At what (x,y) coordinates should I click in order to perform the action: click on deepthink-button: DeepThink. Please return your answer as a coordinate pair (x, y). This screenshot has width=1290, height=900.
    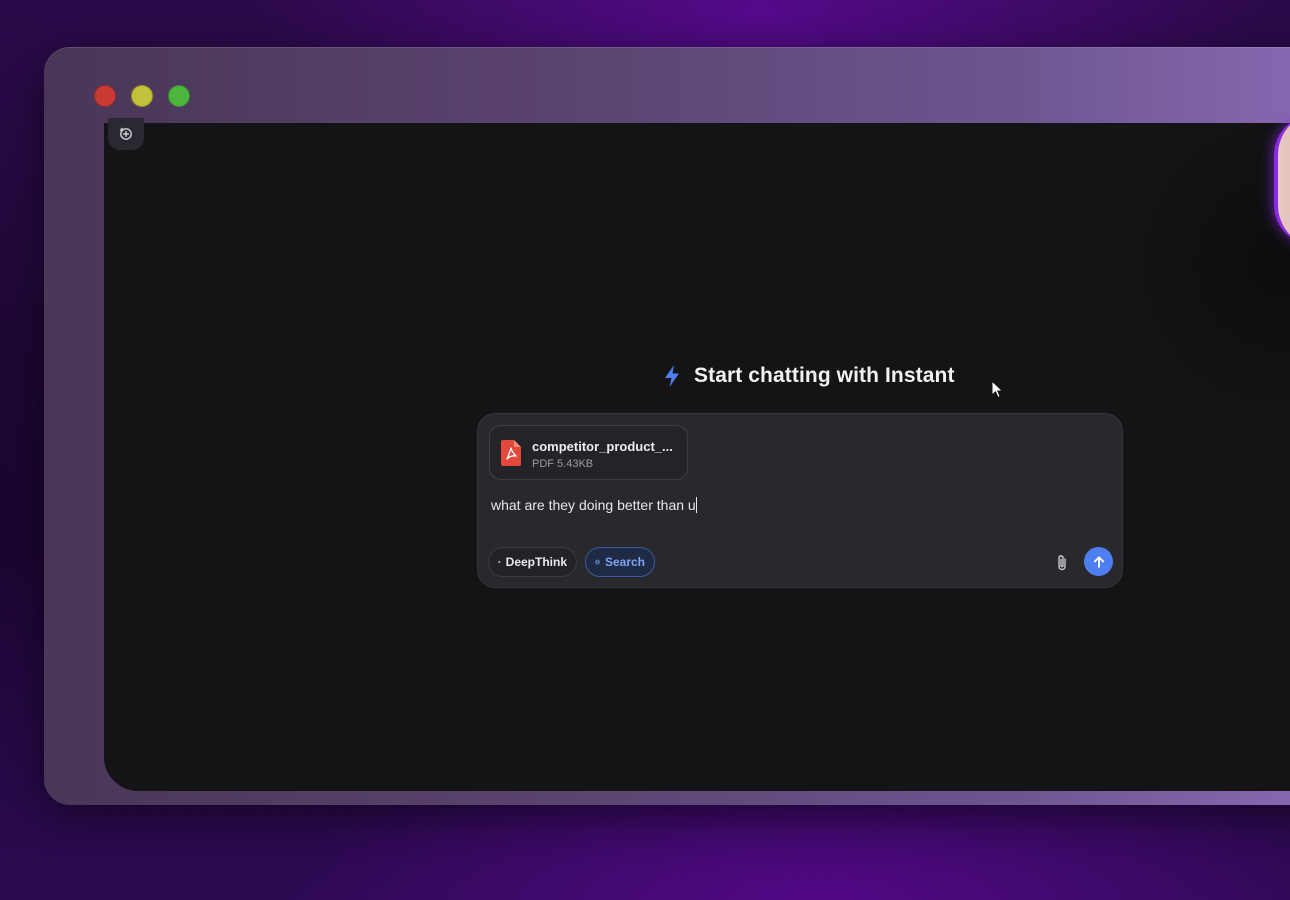
    Looking at the image, I should click on (532, 562).